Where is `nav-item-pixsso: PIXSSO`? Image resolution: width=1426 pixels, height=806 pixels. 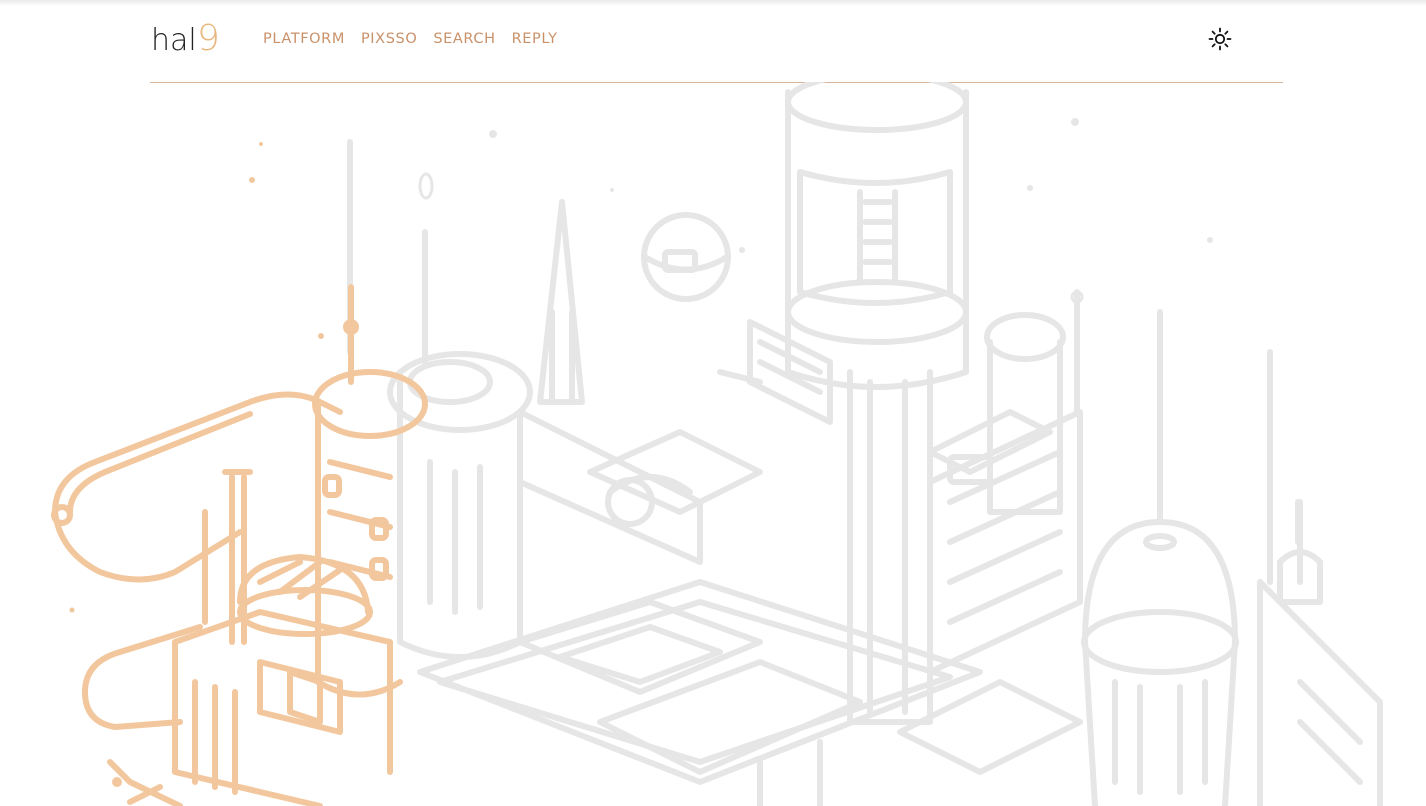 nav-item-pixsso: PIXSSO is located at coordinates (389, 39).